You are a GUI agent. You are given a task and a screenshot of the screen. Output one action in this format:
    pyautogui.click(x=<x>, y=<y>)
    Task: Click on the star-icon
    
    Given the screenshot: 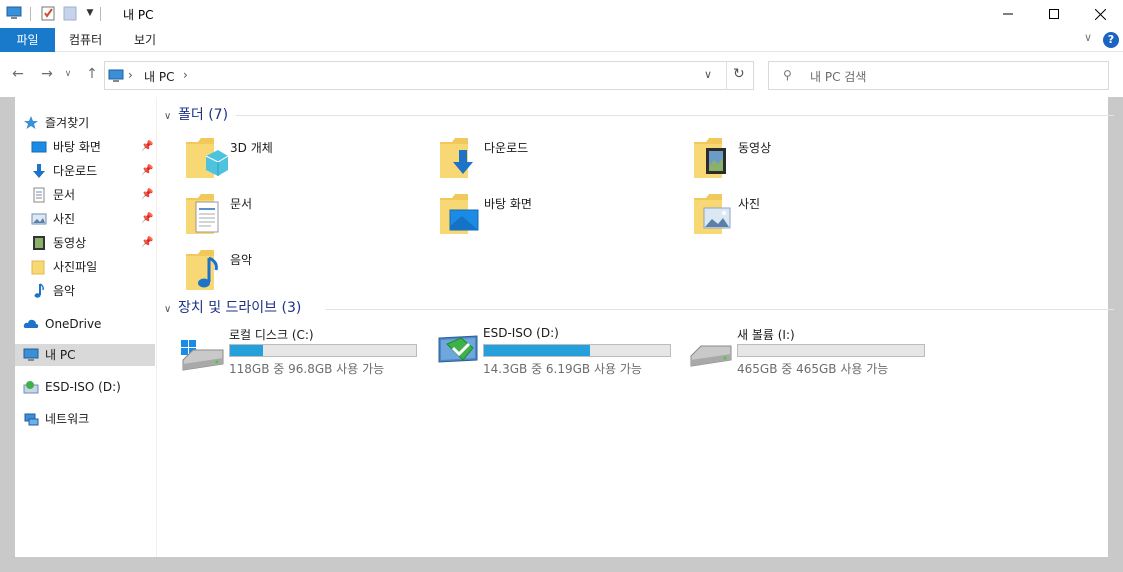 What is the action you would take?
    pyautogui.click(x=31, y=123)
    